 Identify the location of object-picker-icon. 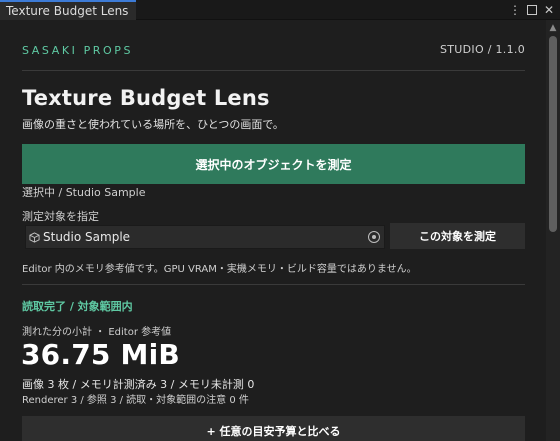
(374, 237).